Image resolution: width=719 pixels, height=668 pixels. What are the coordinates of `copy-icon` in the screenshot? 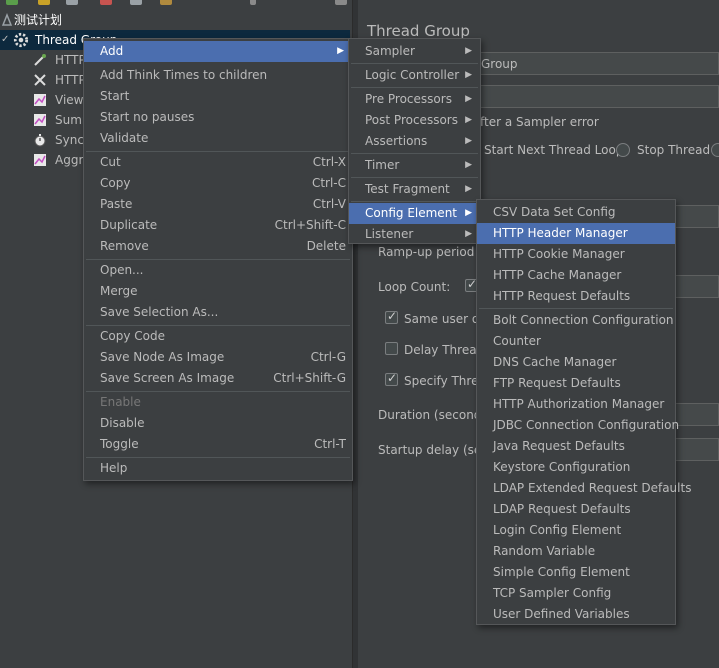 It's located at (136, 2).